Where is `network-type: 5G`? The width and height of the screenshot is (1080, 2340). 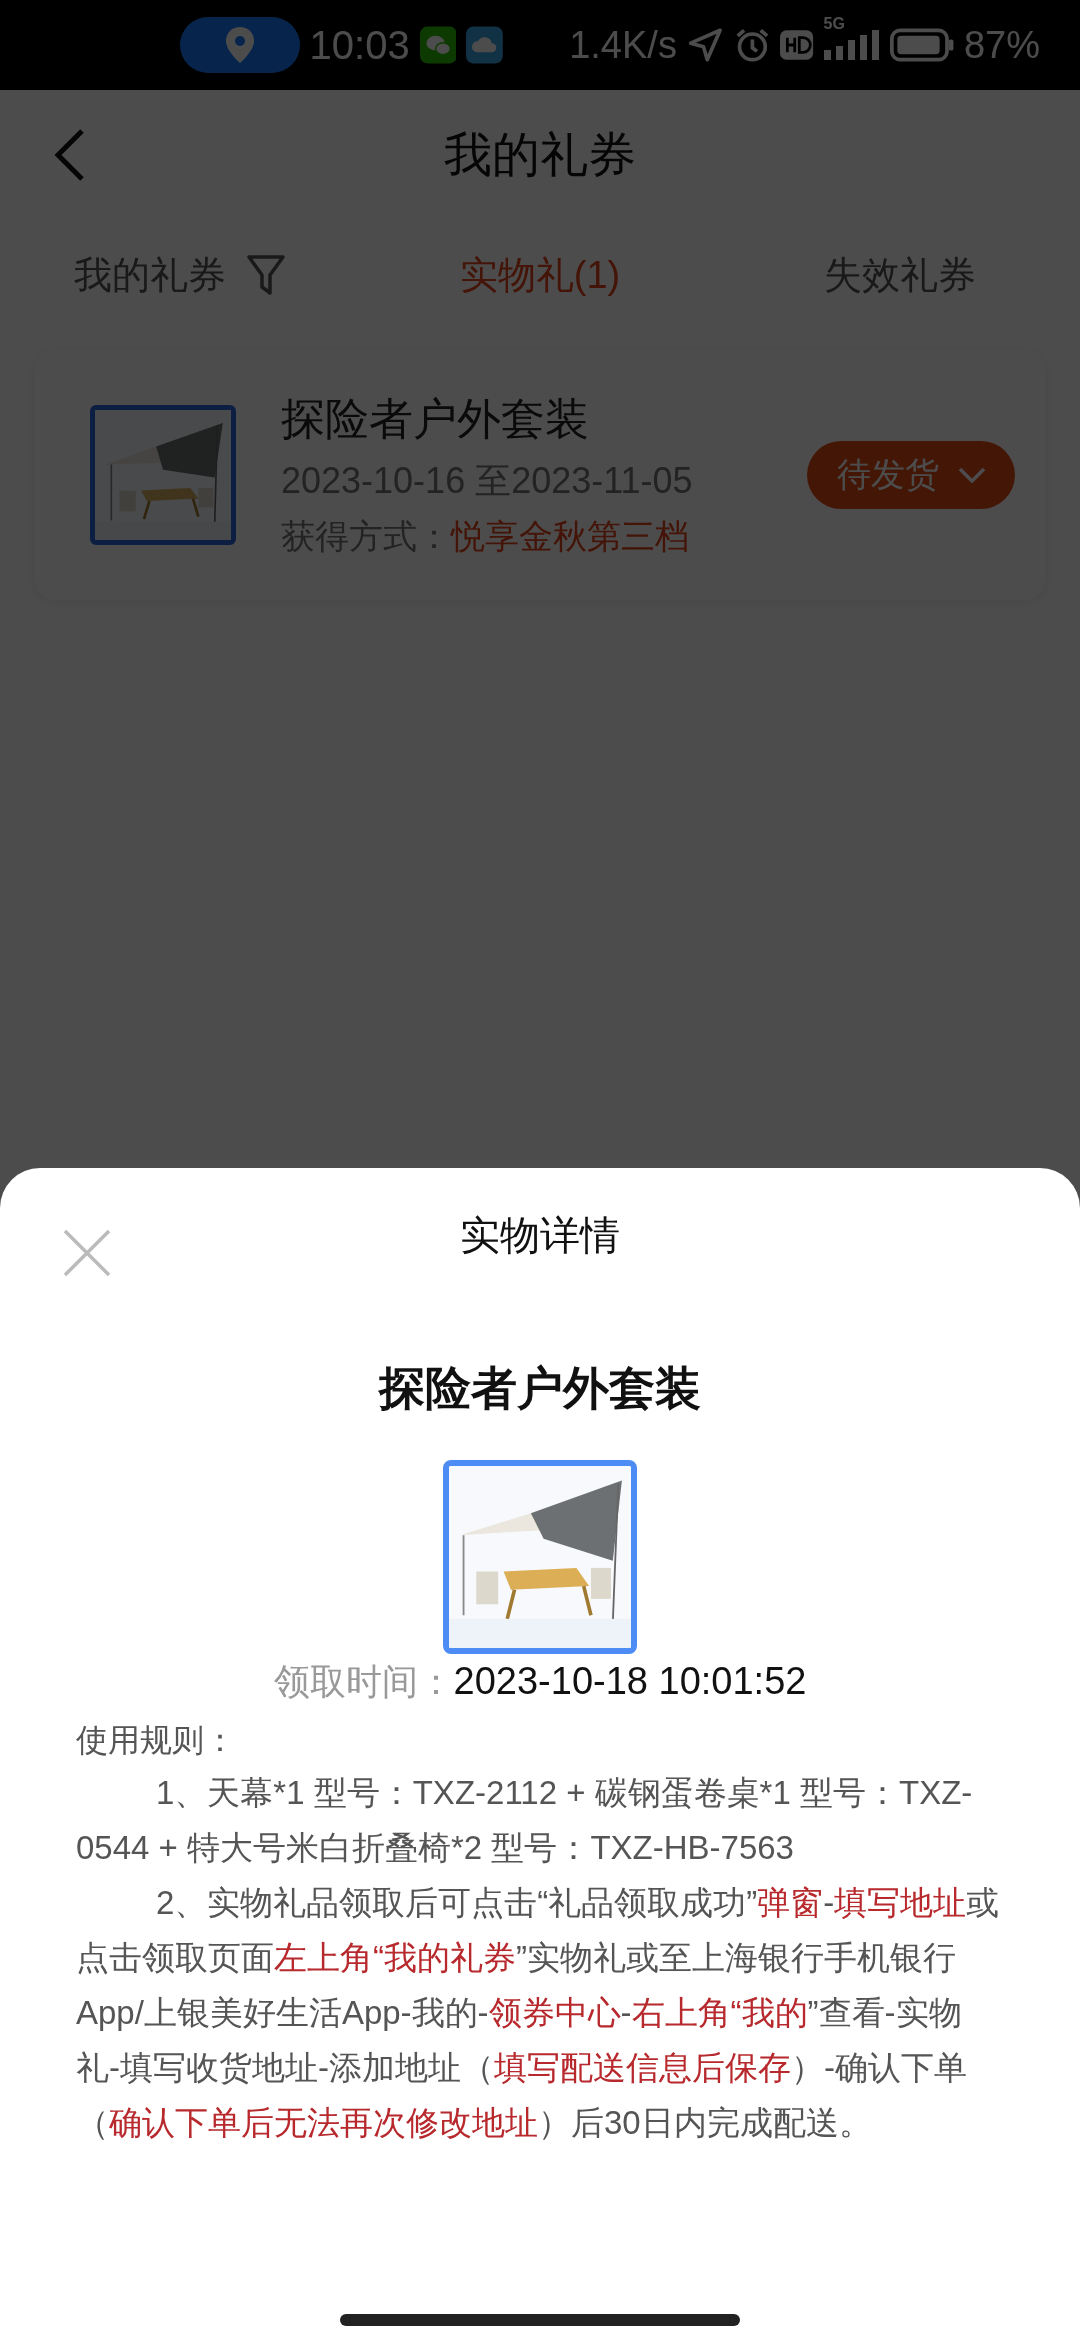 network-type: 5G is located at coordinates (834, 24).